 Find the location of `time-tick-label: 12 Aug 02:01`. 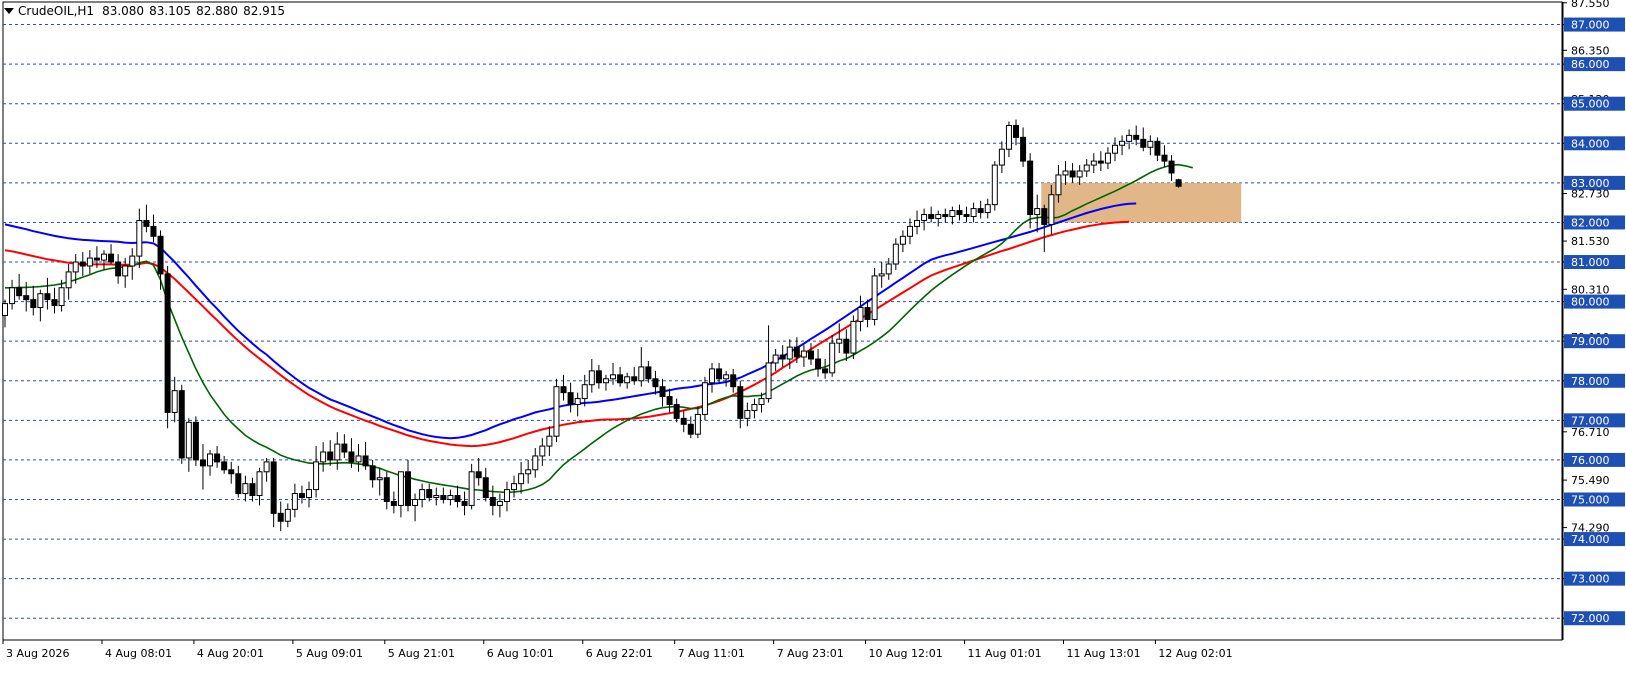

time-tick-label: 12 Aug 02:01 is located at coordinates (1195, 653).